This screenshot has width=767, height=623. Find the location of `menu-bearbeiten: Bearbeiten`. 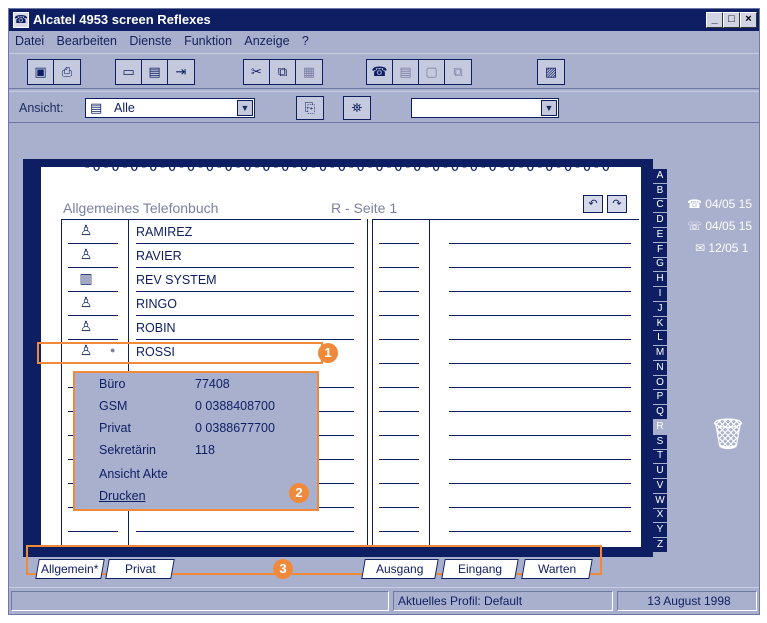

menu-bearbeiten: Bearbeiten is located at coordinates (87, 41).